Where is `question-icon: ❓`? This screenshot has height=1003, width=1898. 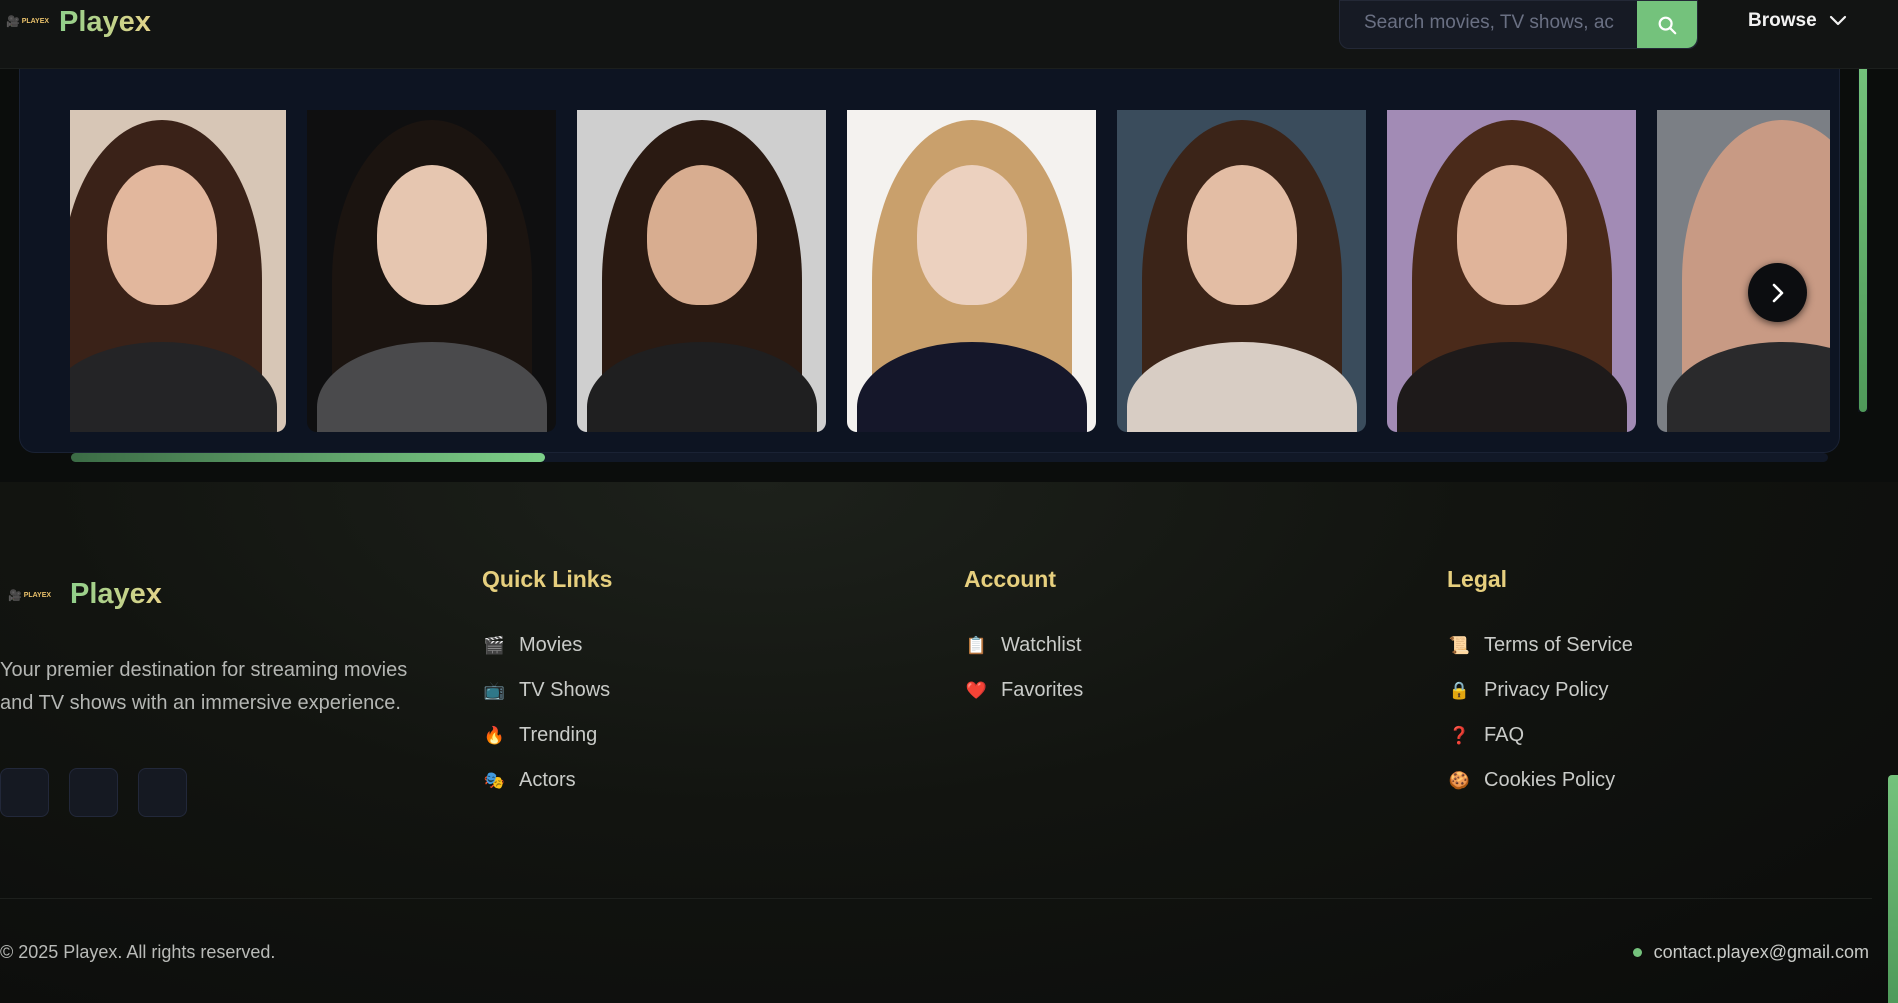 question-icon: ❓ is located at coordinates (1459, 735).